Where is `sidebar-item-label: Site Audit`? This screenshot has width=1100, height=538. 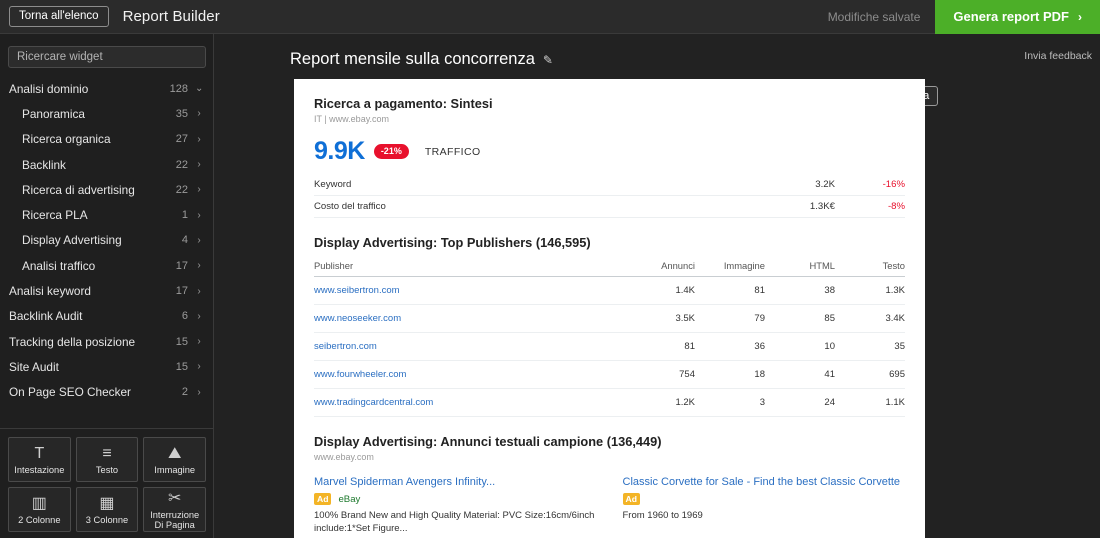 sidebar-item-label: Site Audit is located at coordinates (34, 366).